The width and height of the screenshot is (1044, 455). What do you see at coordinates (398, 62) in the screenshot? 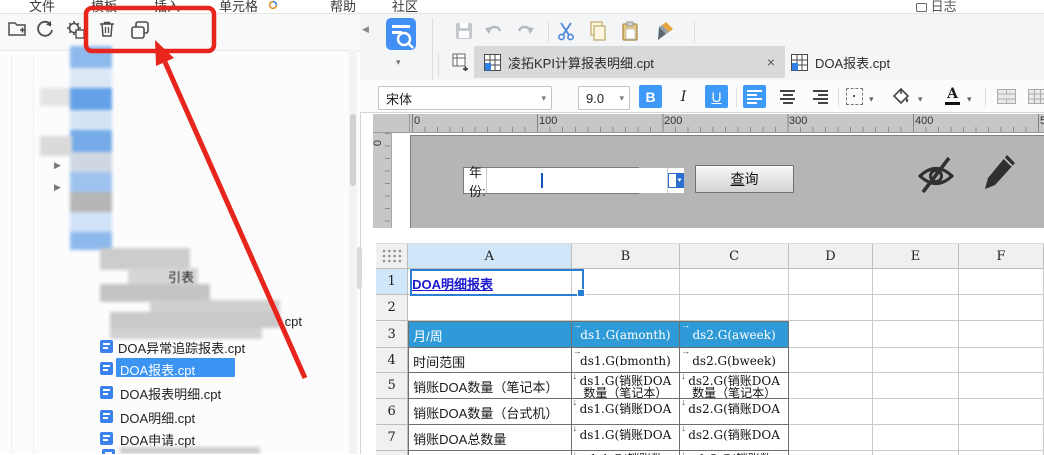
I see `template-dropdown-caret-icon: ▾` at bounding box center [398, 62].